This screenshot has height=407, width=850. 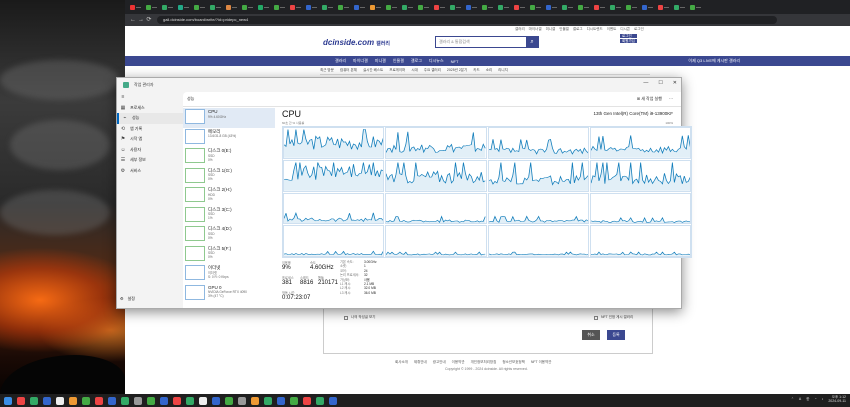 What do you see at coordinates (591, 335) in the screenshot?
I see `cancel-button: 취소` at bounding box center [591, 335].